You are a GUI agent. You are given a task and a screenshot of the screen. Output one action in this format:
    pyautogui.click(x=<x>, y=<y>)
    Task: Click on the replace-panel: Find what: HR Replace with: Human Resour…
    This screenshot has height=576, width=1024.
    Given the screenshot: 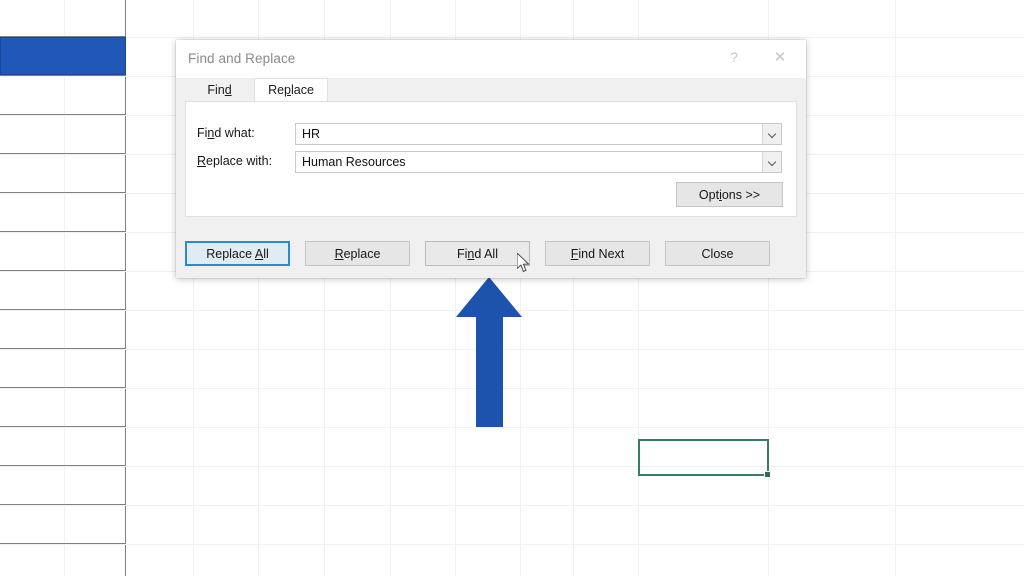 What is the action you would take?
    pyautogui.click(x=491, y=159)
    